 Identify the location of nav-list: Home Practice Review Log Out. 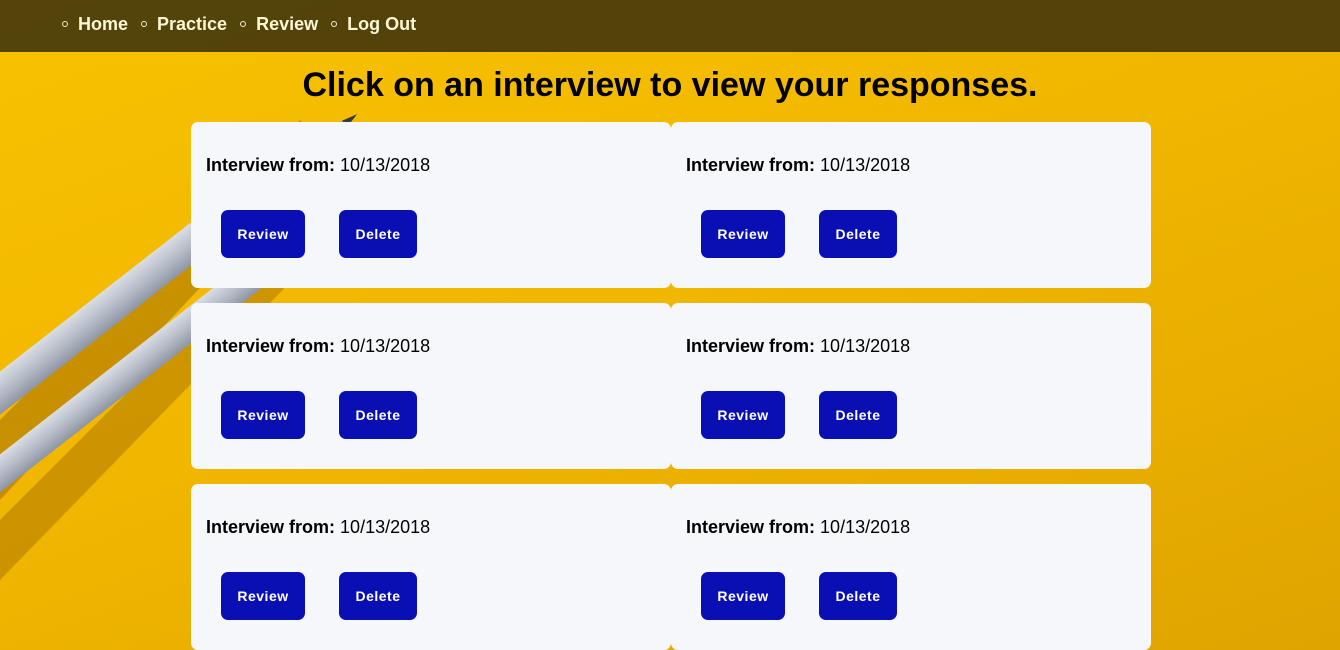
(245, 24).